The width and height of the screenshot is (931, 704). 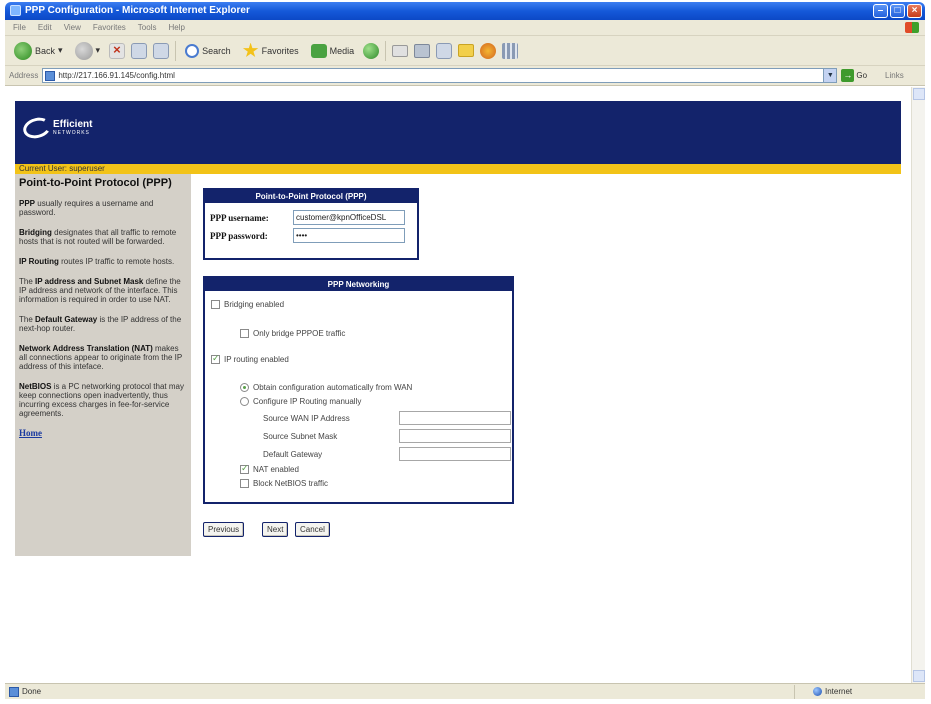 What do you see at coordinates (466, 50) in the screenshot?
I see `folder-icon` at bounding box center [466, 50].